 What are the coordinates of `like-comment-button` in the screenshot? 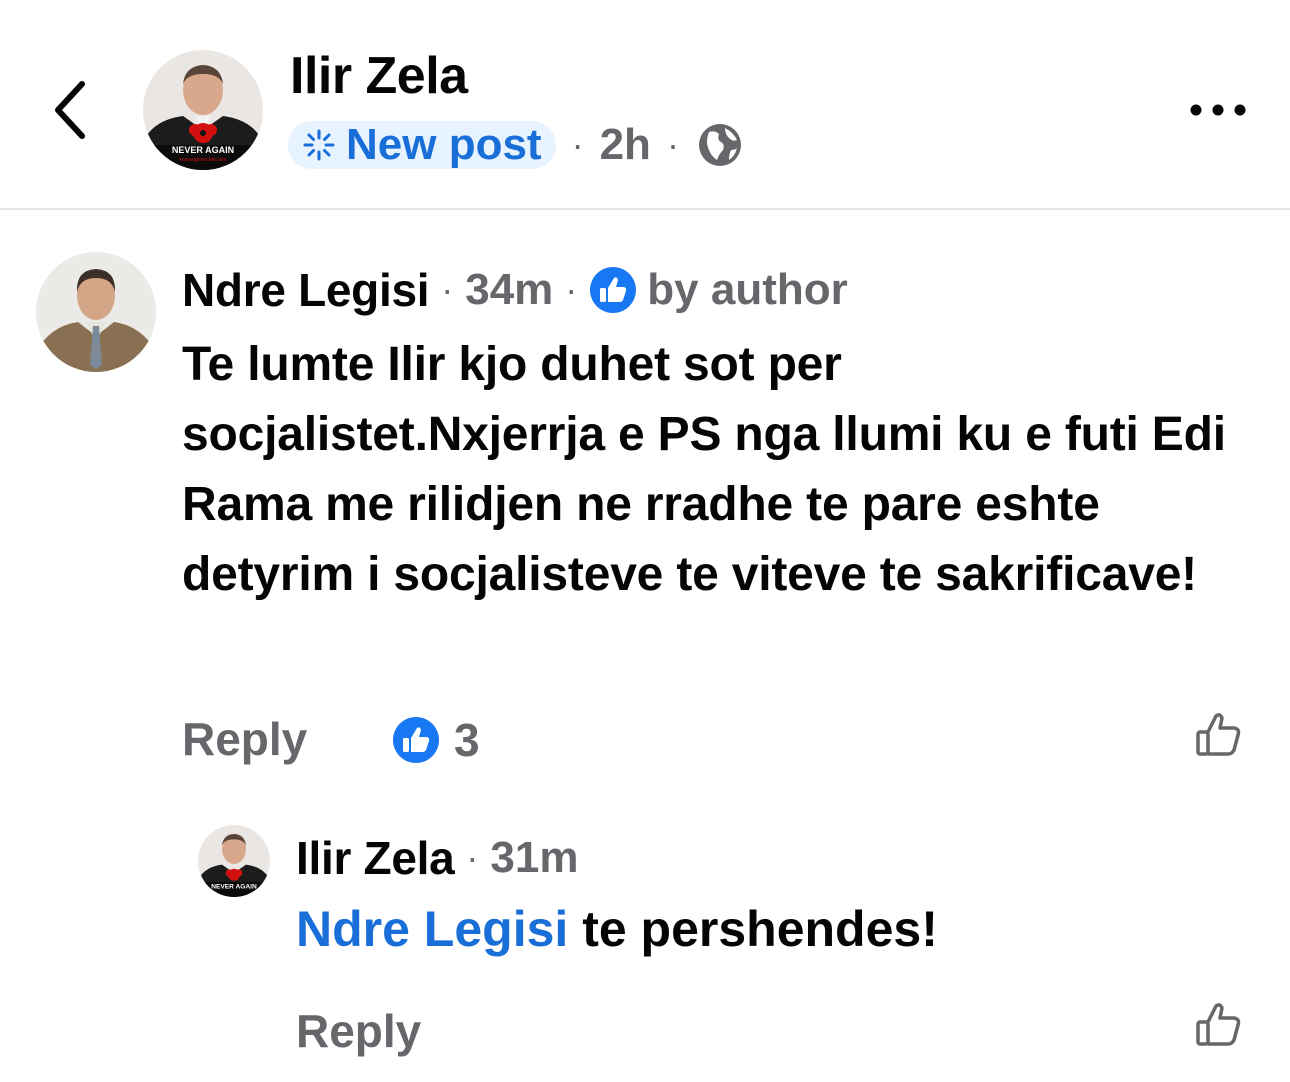 It's located at (1219, 735).